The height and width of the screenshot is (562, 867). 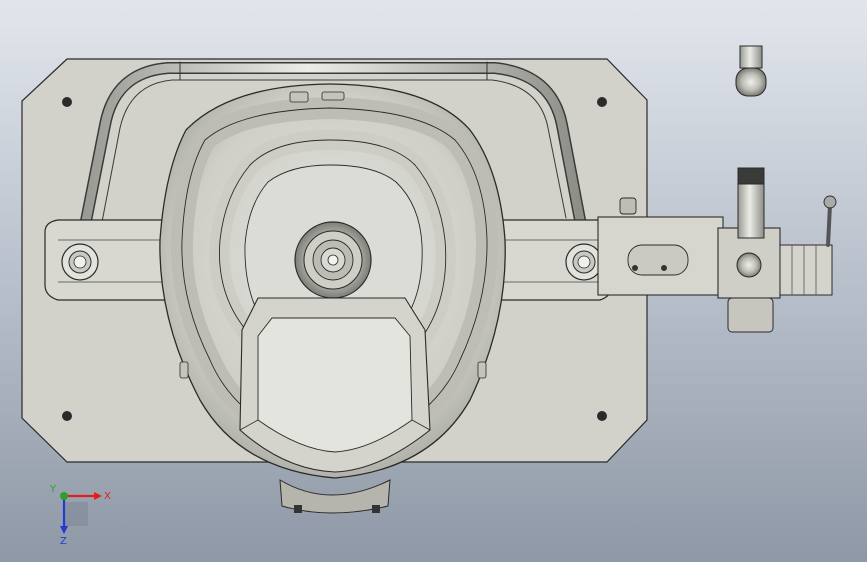 What do you see at coordinates (98, 496) in the screenshot?
I see `x-axis-head` at bounding box center [98, 496].